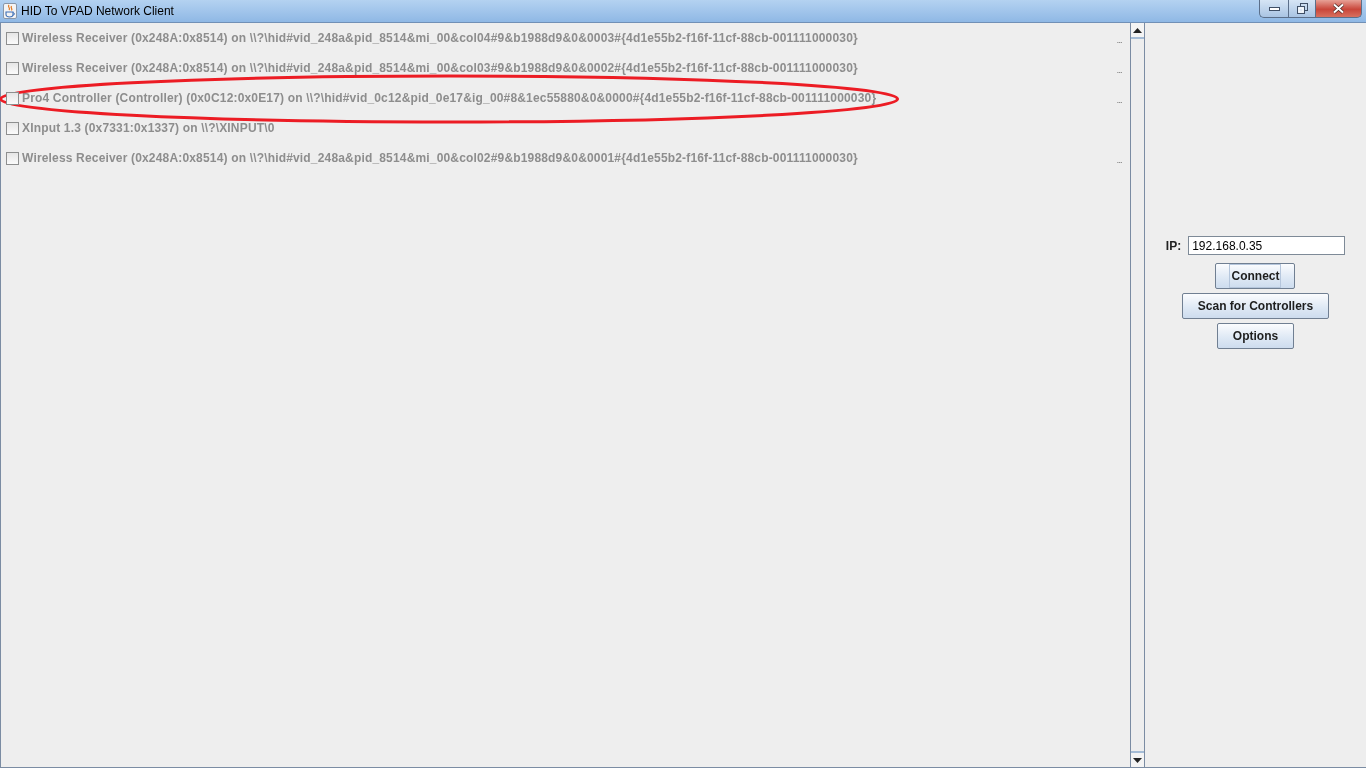 The width and height of the screenshot is (1366, 768). What do you see at coordinates (97, 11) in the screenshot?
I see `window-title: HID To VPAD Network Client` at bounding box center [97, 11].